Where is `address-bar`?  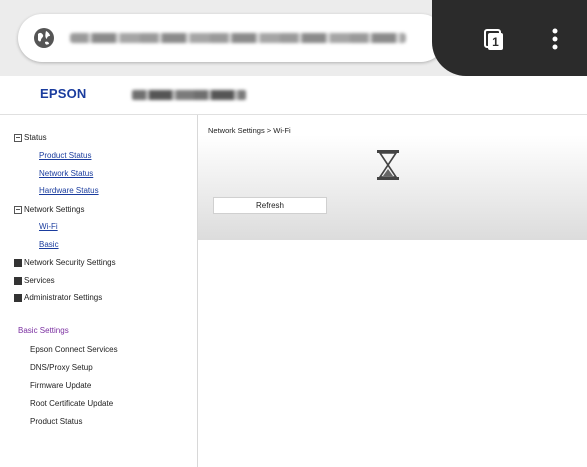
address-bar is located at coordinates (231, 38).